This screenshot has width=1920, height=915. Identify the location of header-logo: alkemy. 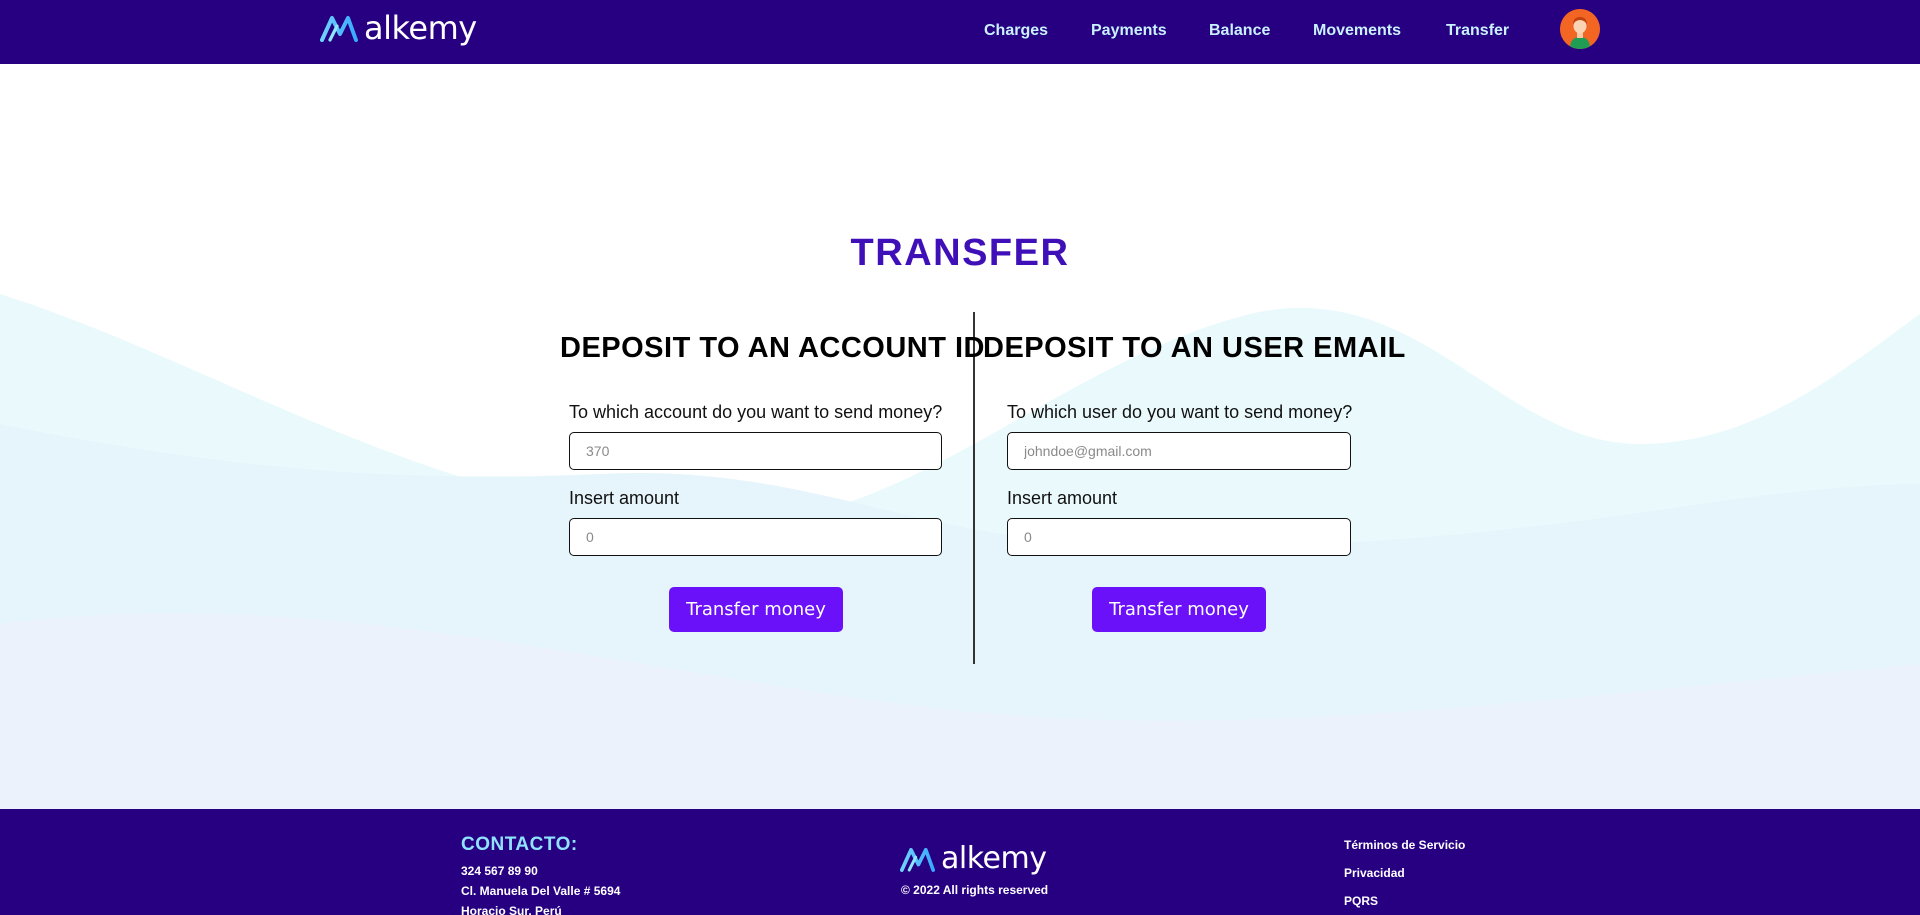
(398, 28).